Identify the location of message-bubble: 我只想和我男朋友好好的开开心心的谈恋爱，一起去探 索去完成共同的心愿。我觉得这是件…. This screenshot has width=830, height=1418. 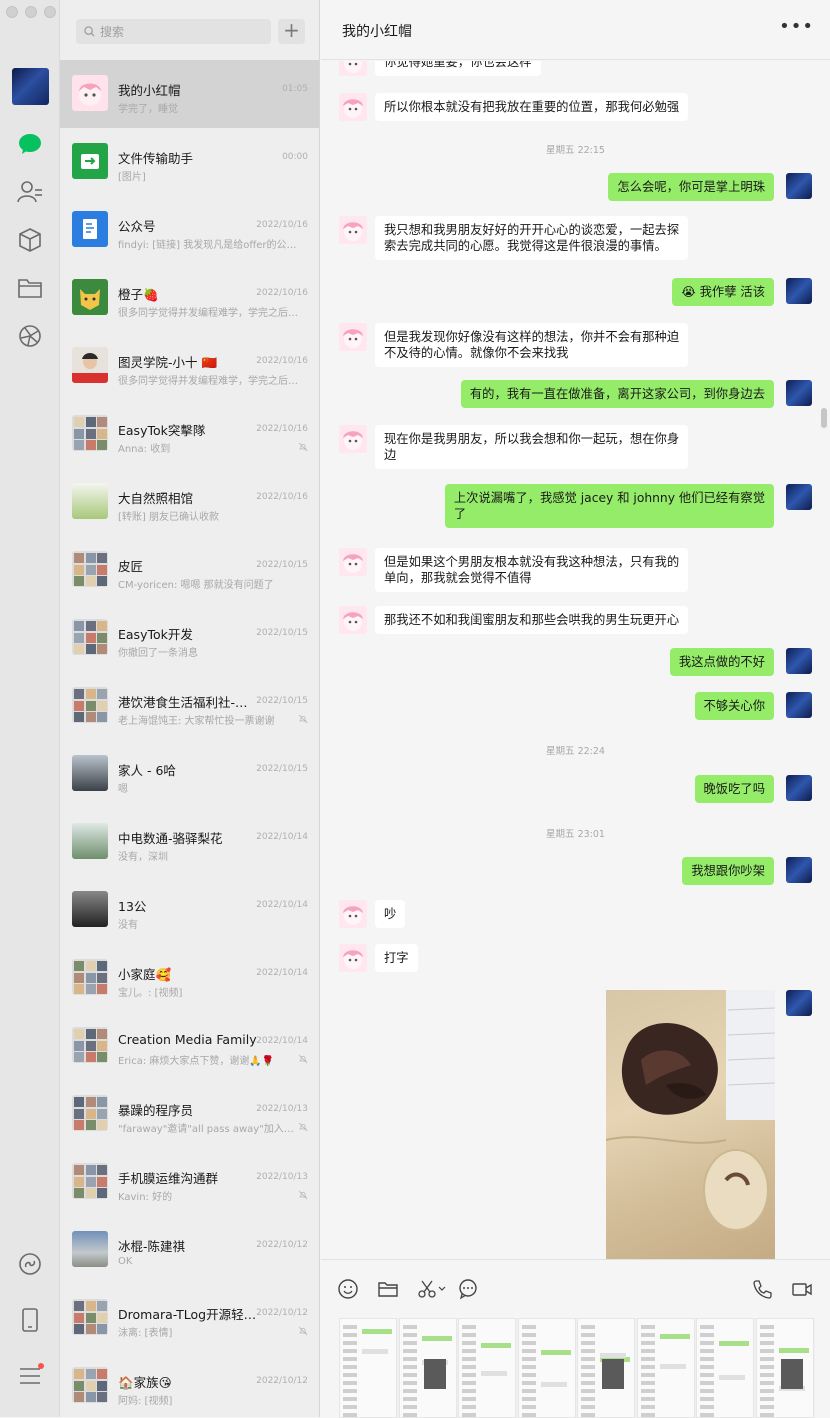
(532, 238).